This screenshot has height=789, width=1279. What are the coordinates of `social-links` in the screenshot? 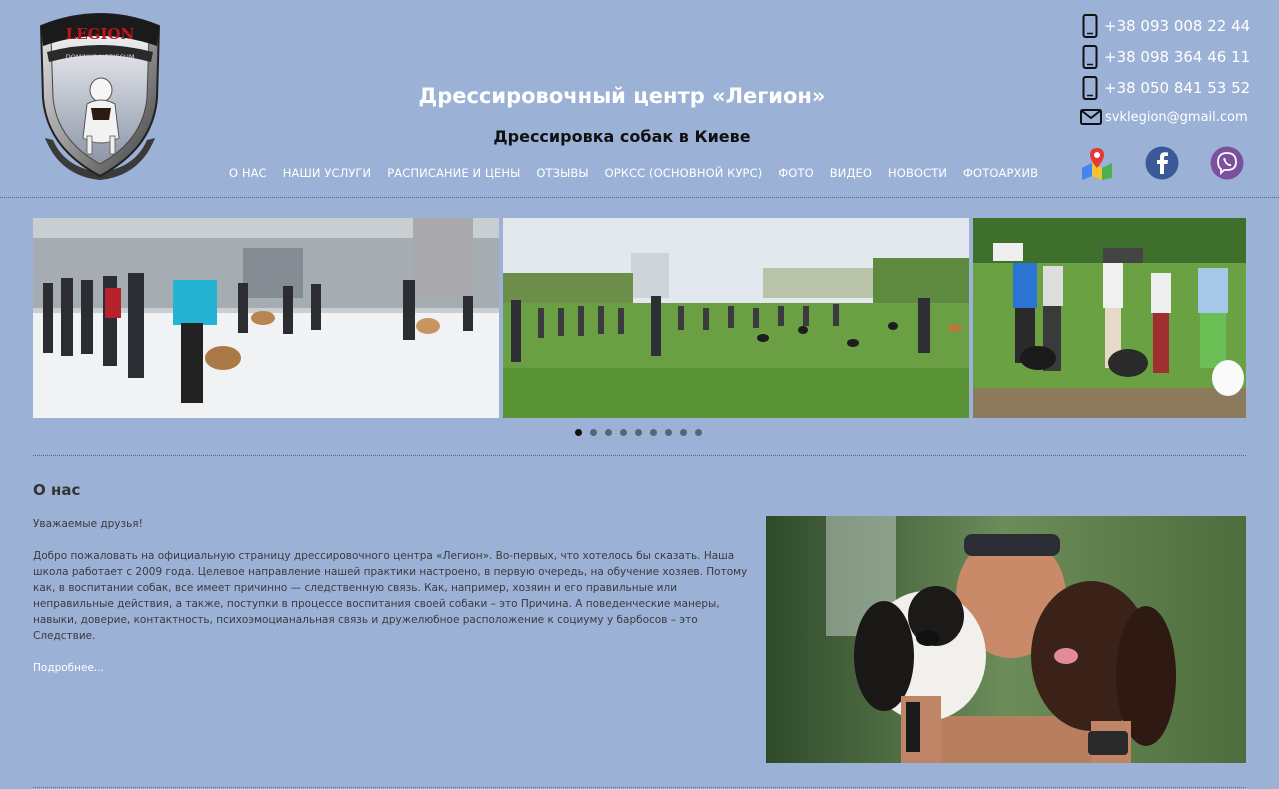 It's located at (1162, 163).